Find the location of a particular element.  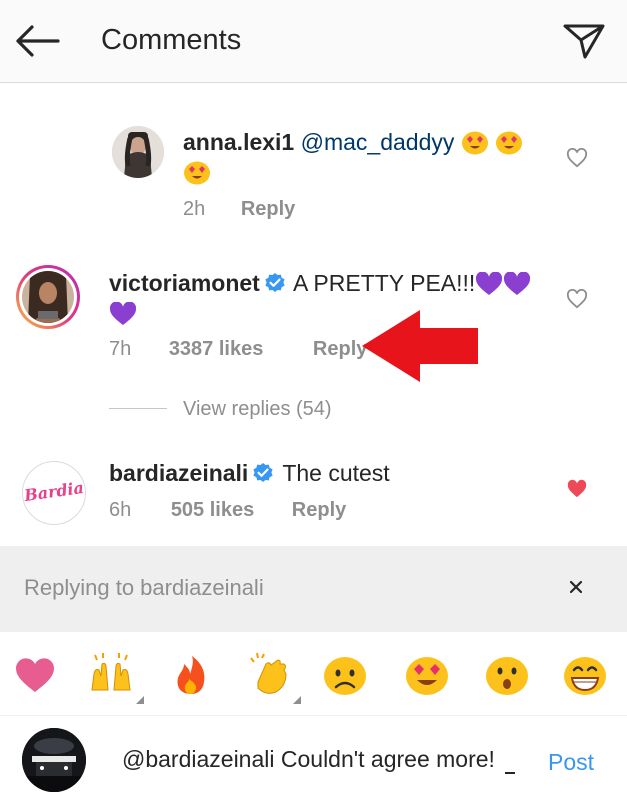

close-reply-button is located at coordinates (576, 587).